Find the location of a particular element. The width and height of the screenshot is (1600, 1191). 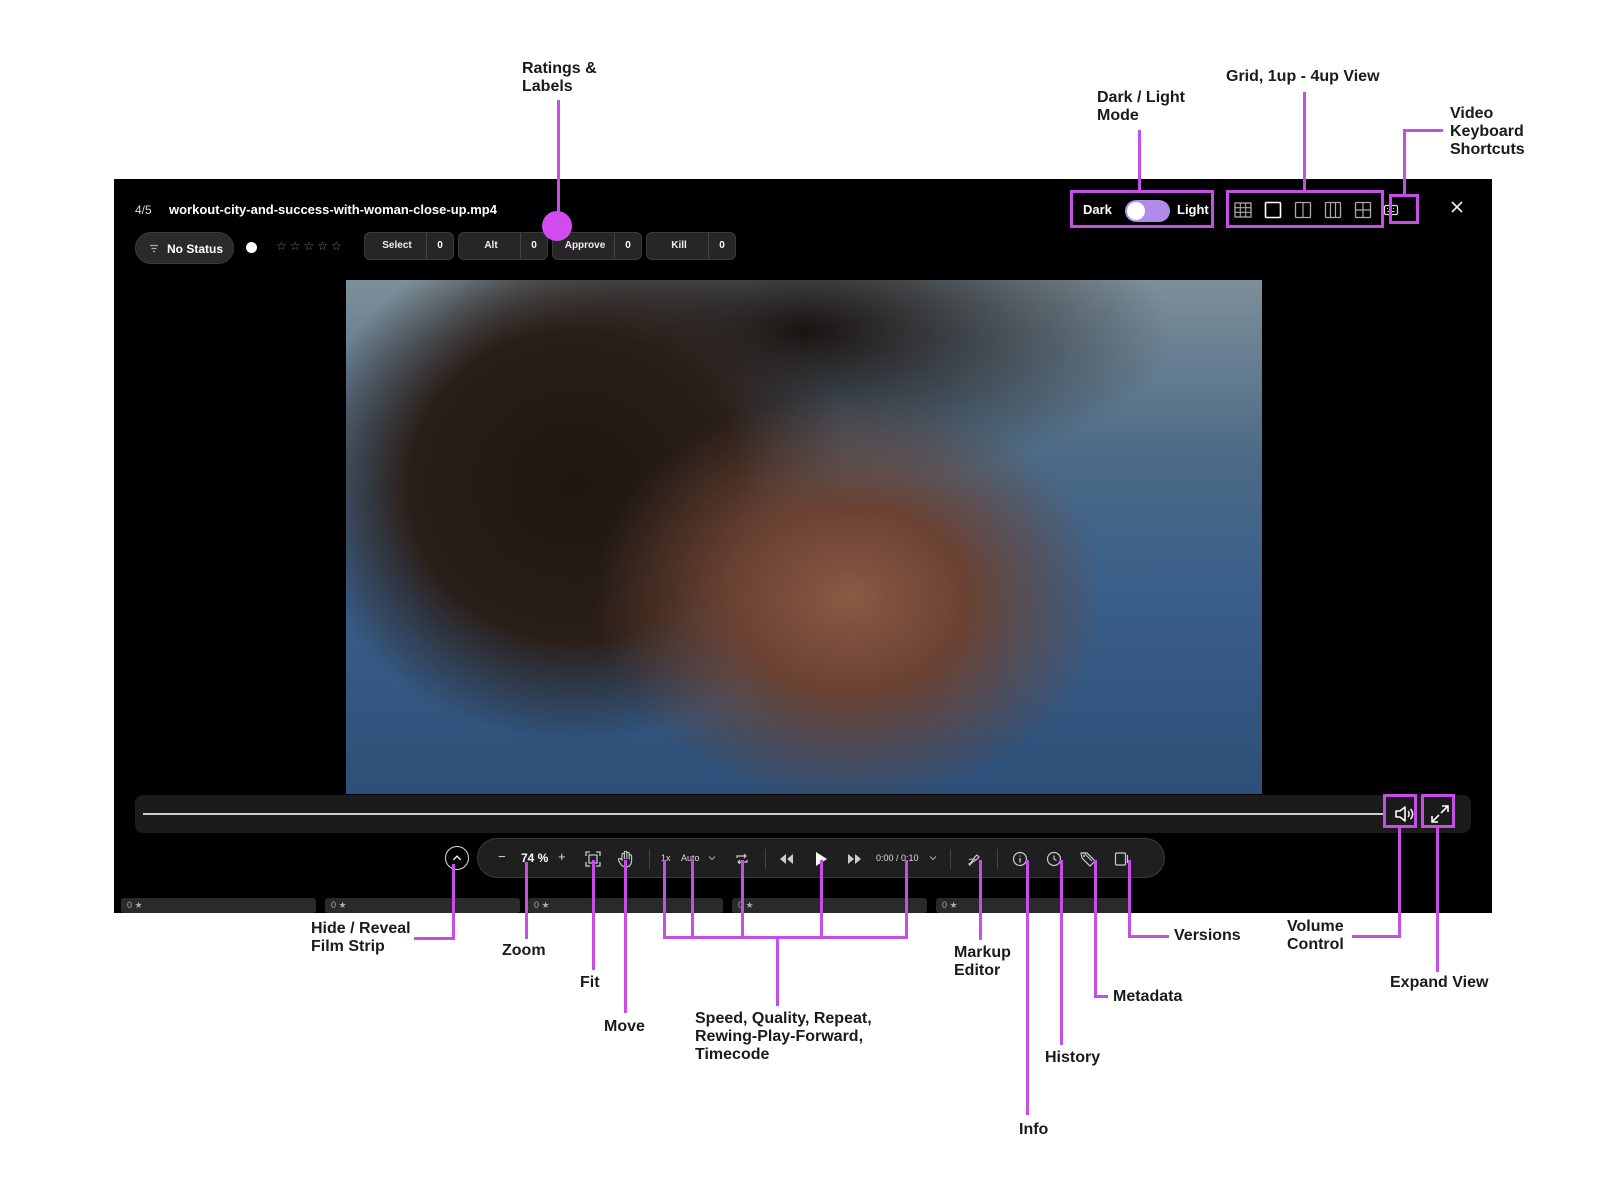

forward-icon is located at coordinates (855, 859).